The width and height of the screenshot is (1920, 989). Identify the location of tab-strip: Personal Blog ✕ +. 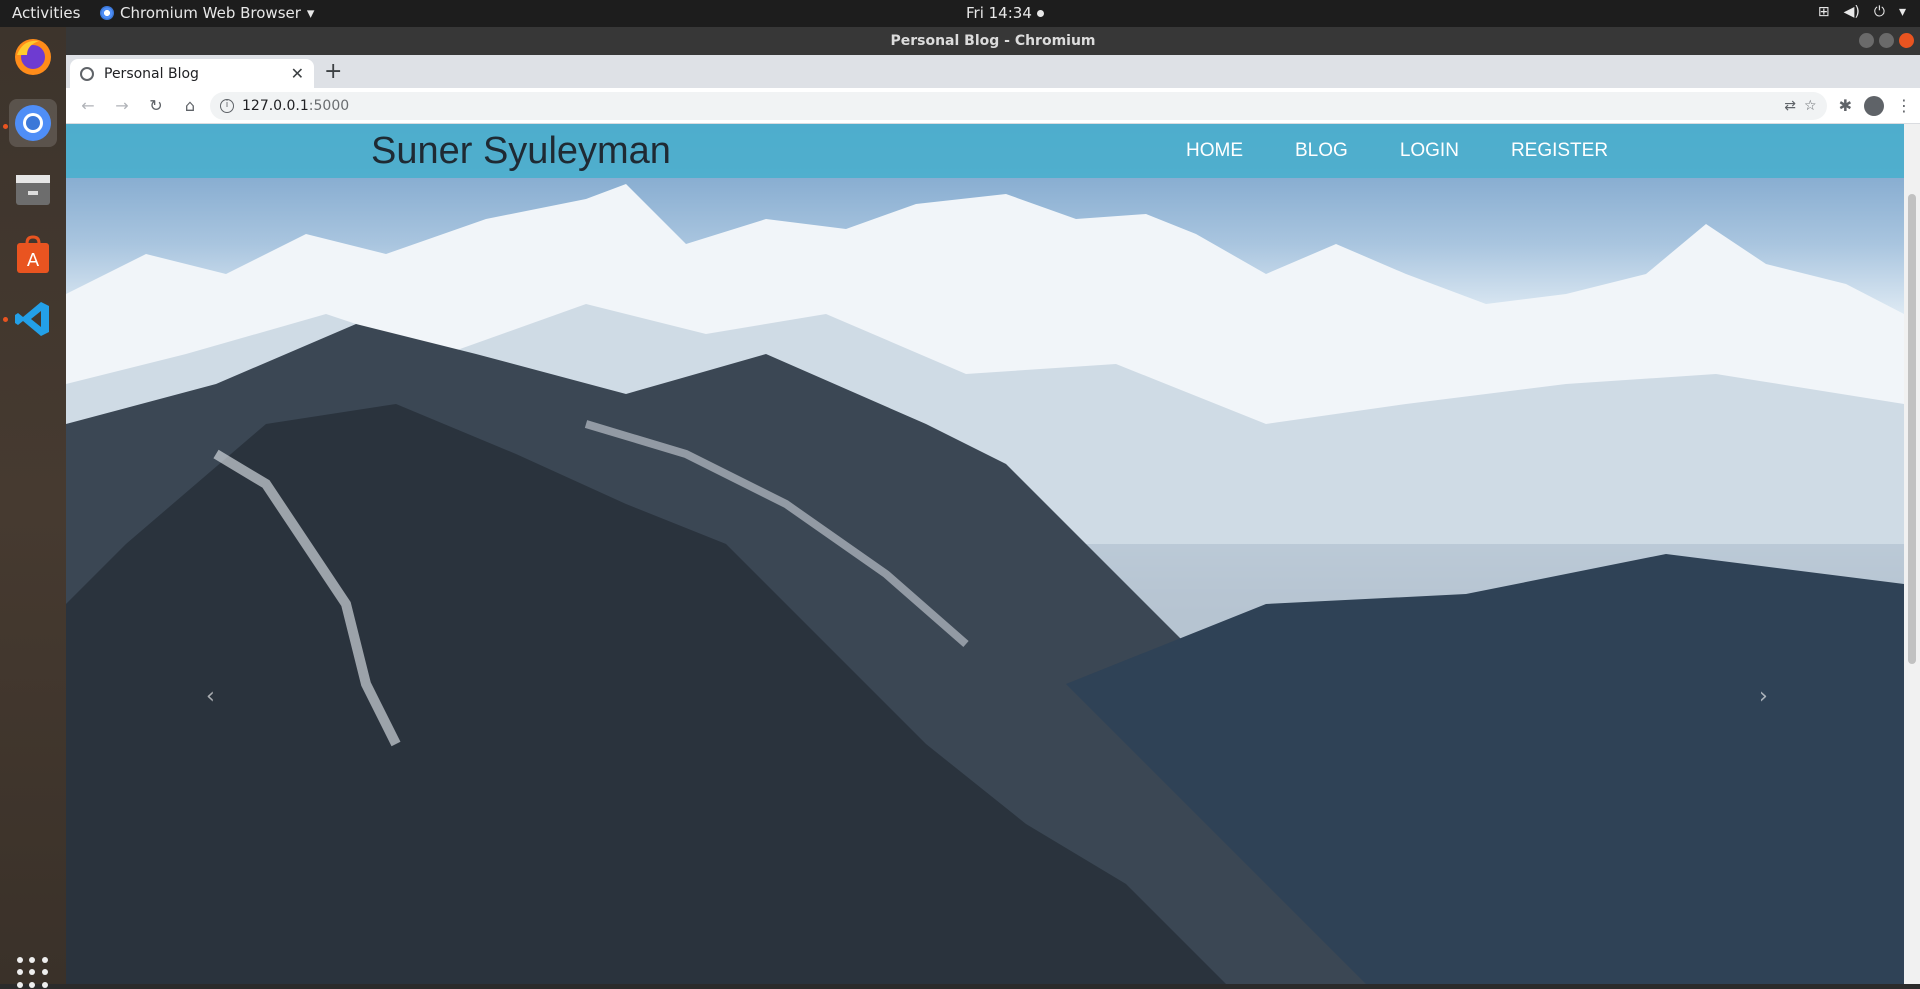
(993, 71).